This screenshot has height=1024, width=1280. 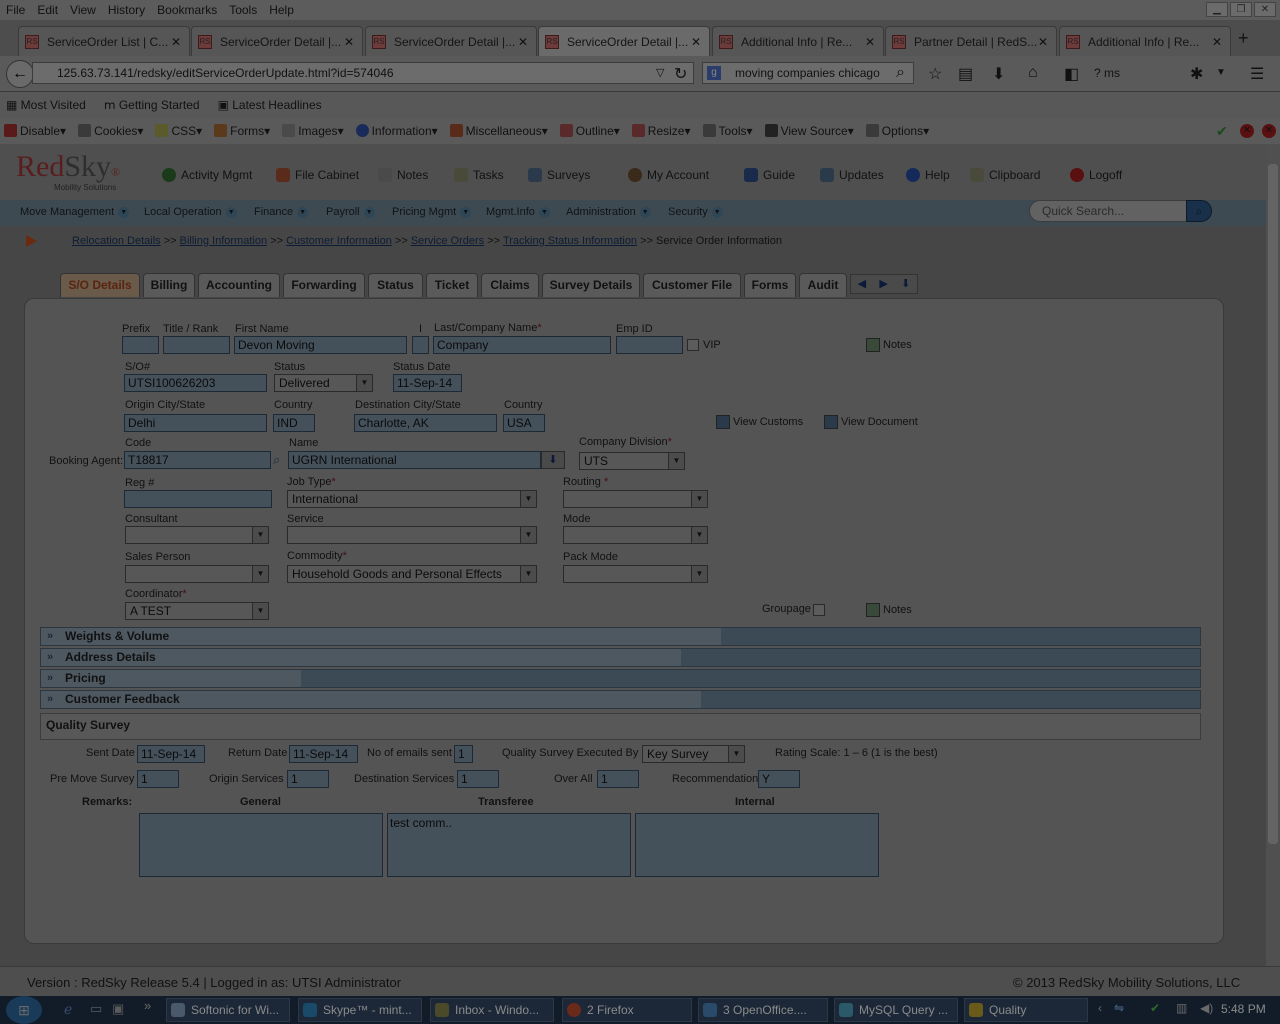 I want to click on next-arrow-icon: ▶, so click(x=883, y=284).